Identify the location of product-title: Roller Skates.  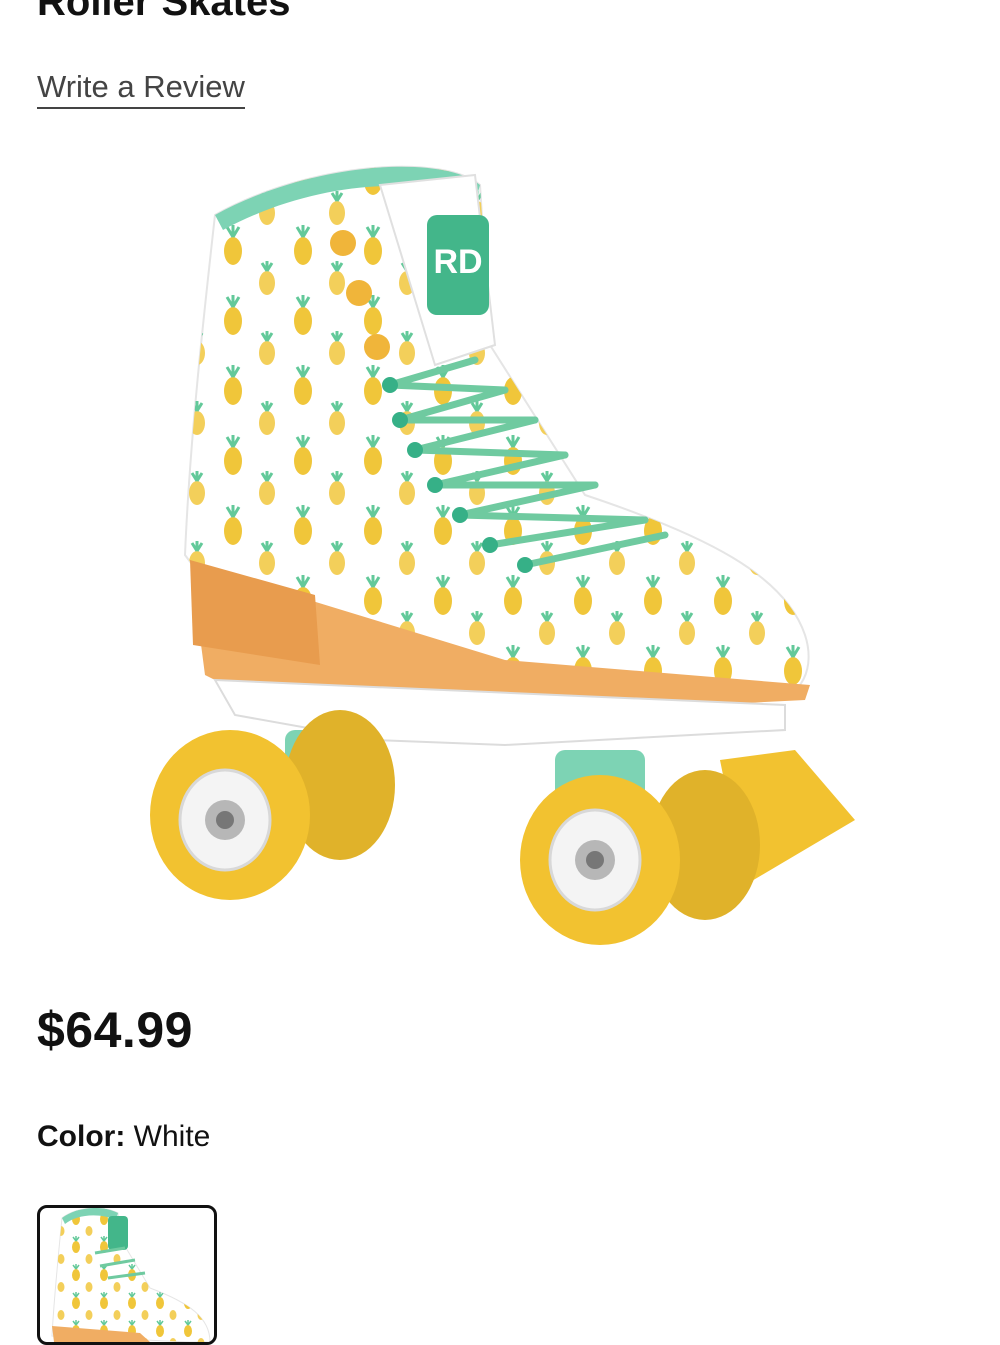
(164, 12).